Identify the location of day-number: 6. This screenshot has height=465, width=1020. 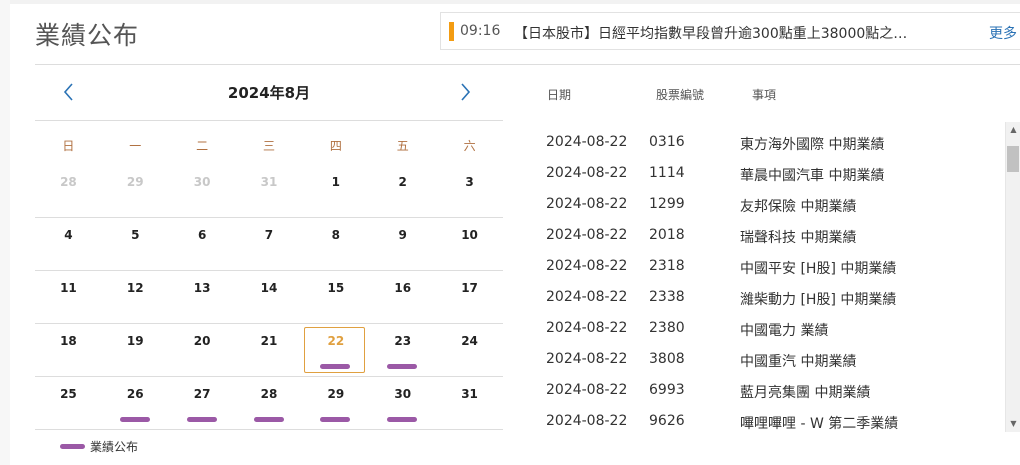
(202, 235).